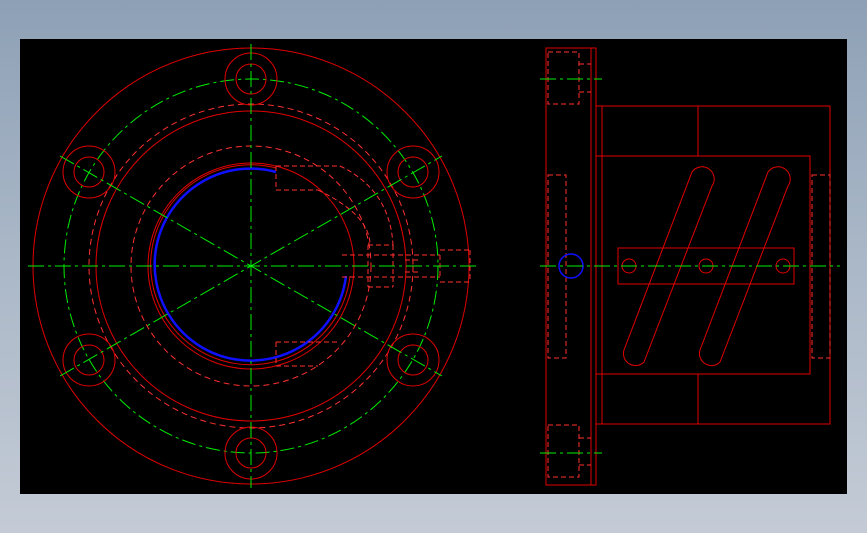  What do you see at coordinates (569, 264) in the screenshot?
I see `flange-bolt-hidden` at bounding box center [569, 264].